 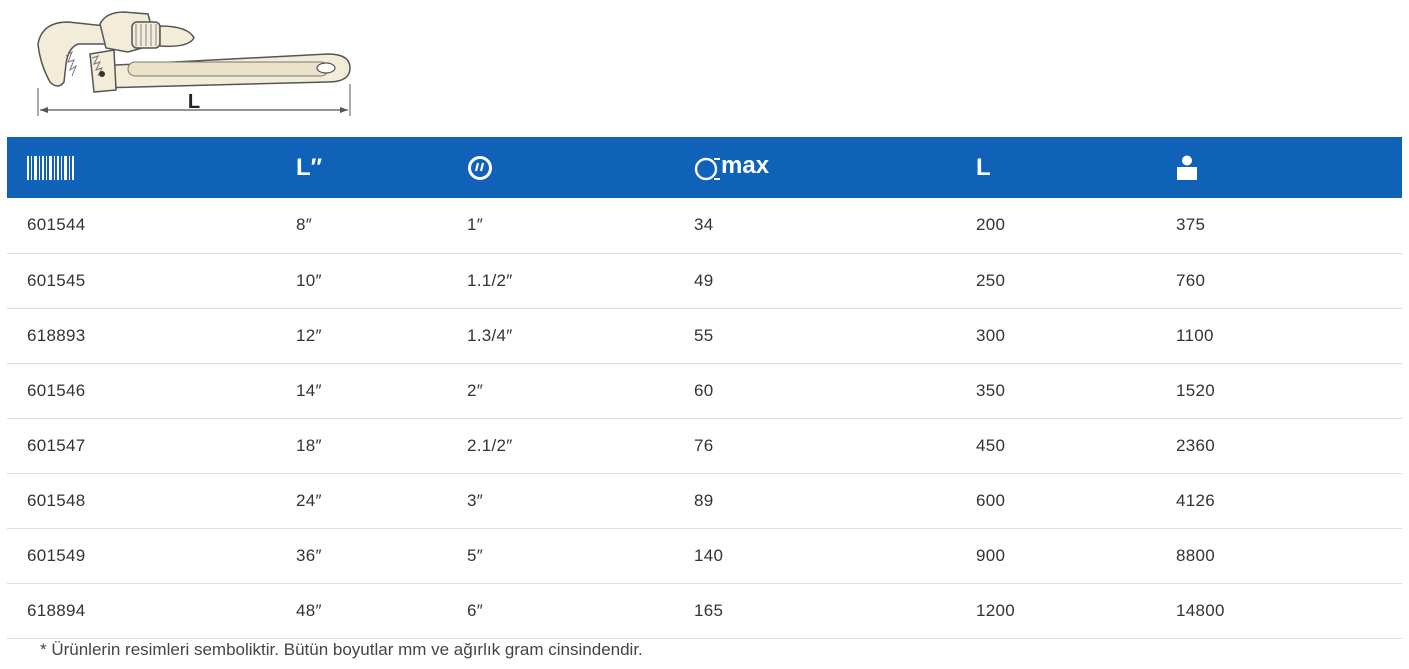 I want to click on cell-weight: 14800, so click(x=1289, y=611).